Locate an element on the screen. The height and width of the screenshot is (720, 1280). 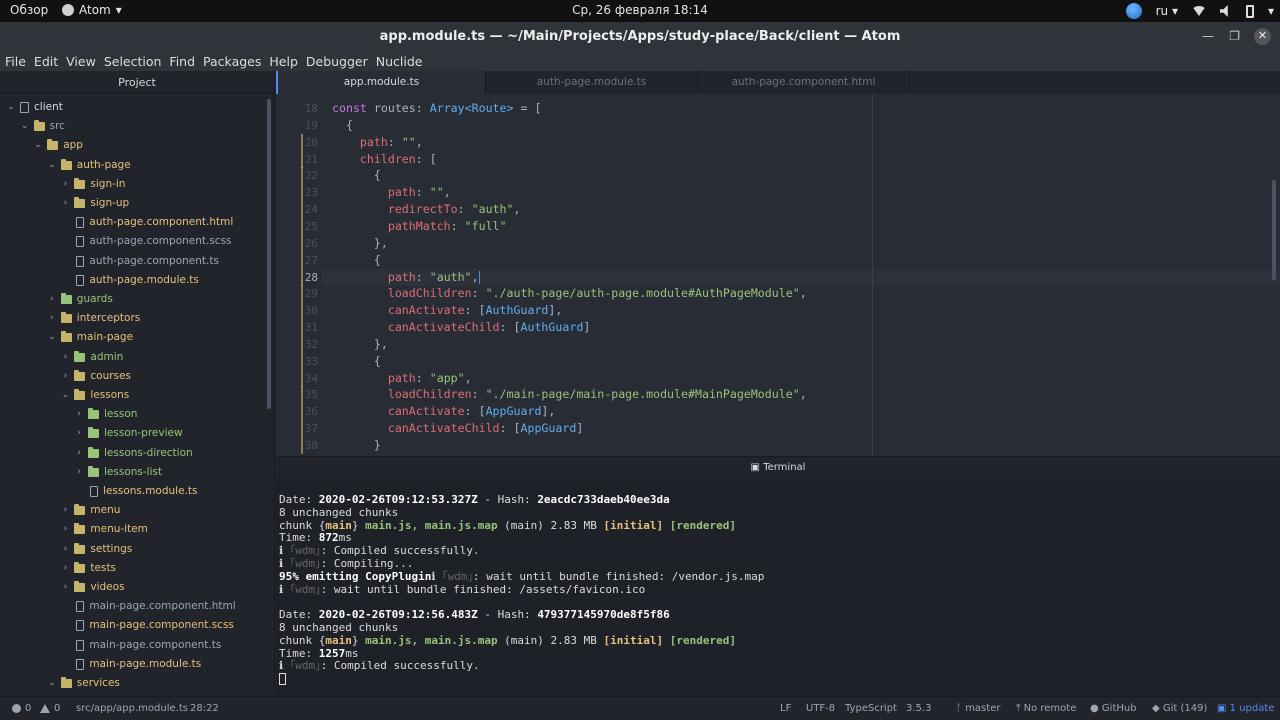
ts-version: 3.5.3 is located at coordinates (918, 708).